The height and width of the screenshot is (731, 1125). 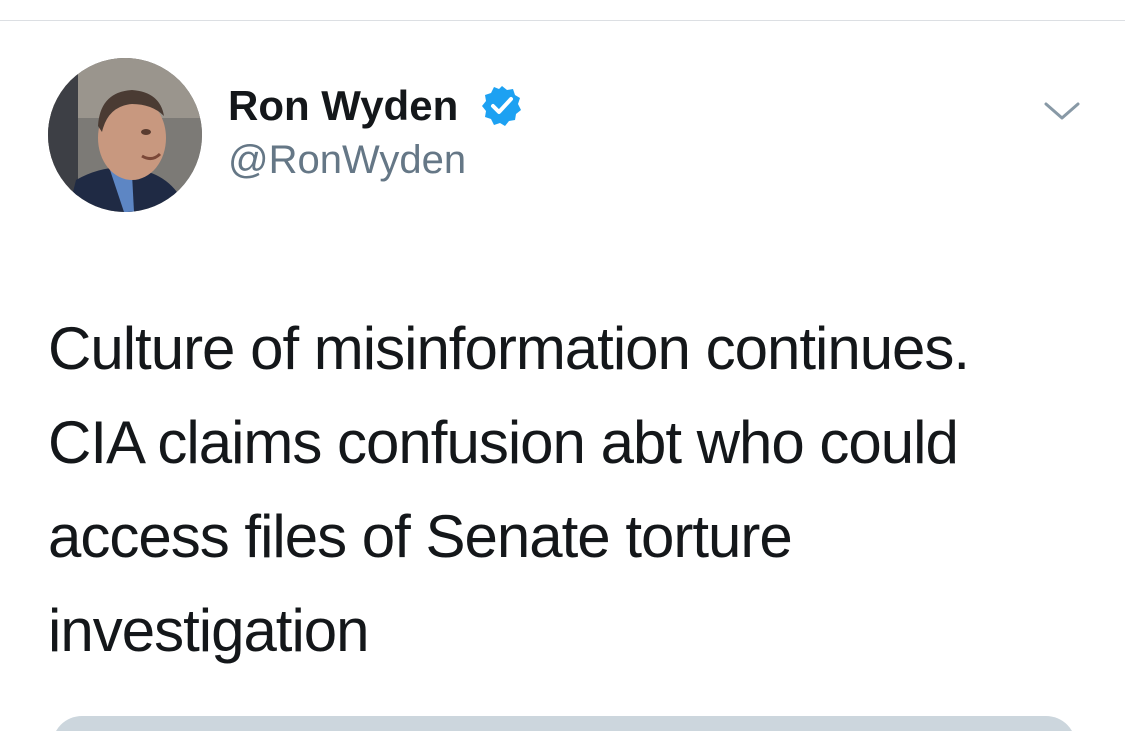 I want to click on tweet-text-line: investigation, so click(x=209, y=630).